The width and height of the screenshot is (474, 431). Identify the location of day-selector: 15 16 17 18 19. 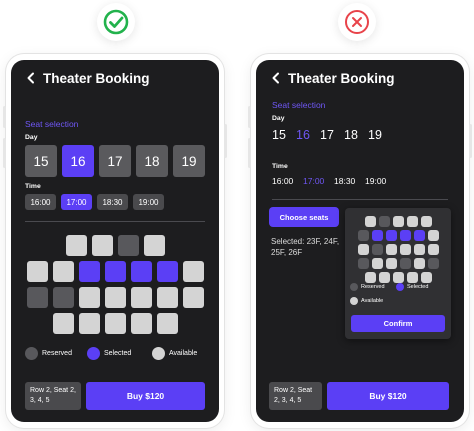
(115, 161).